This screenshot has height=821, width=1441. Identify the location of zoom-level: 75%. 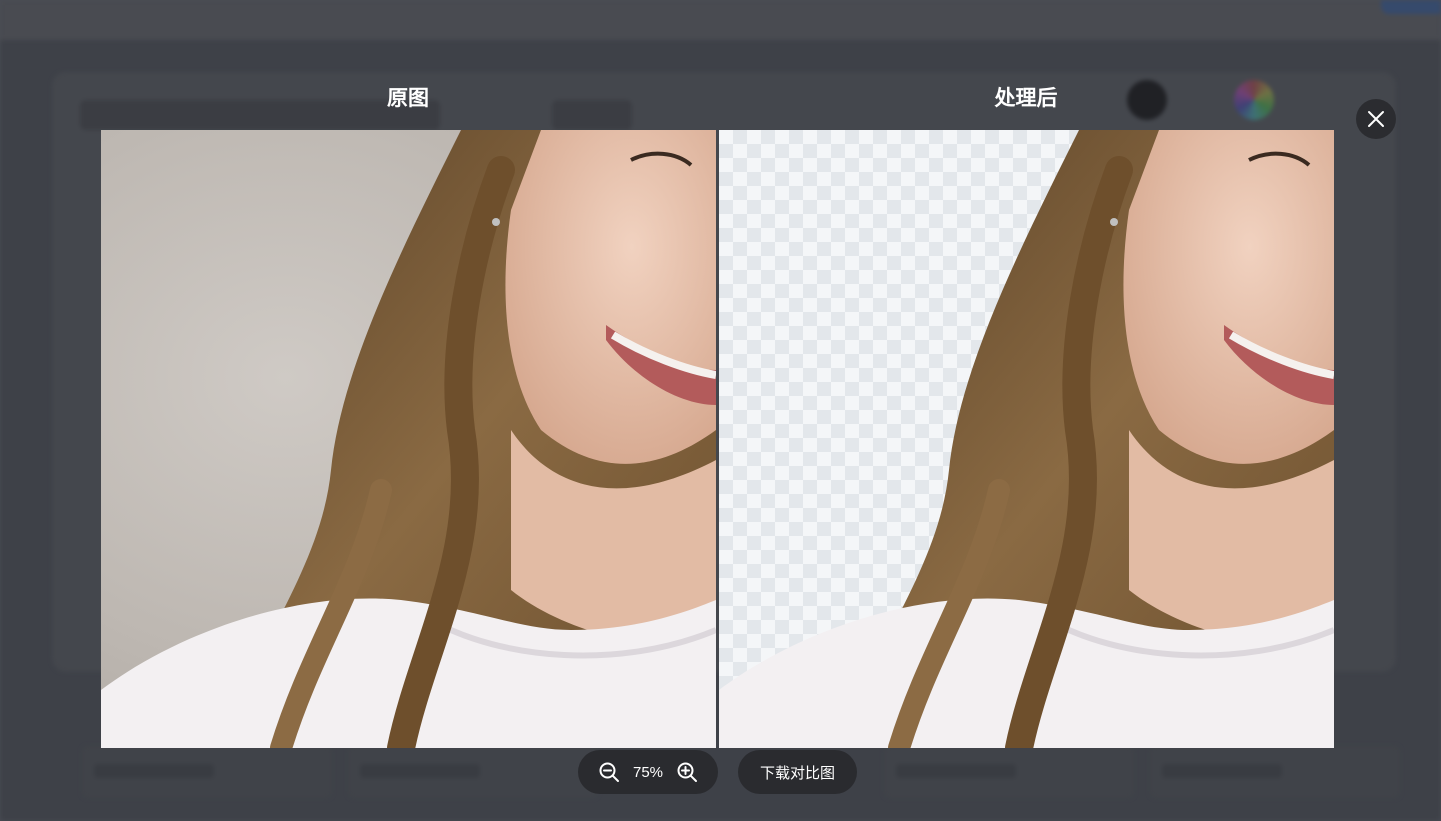
(648, 772).